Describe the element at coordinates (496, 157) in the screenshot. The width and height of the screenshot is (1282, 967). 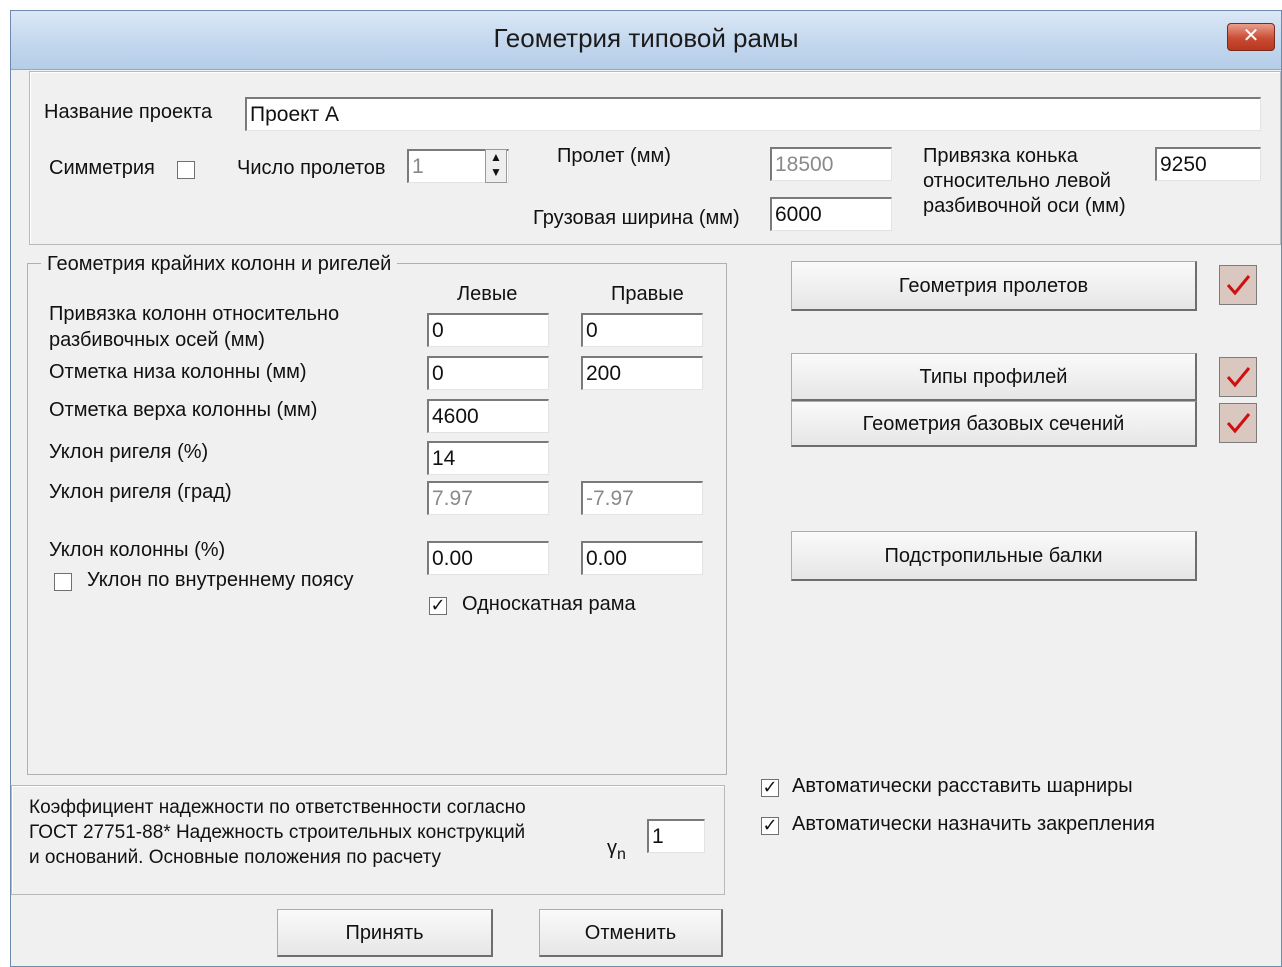
I see `spin-up-icon: ▲` at that location.